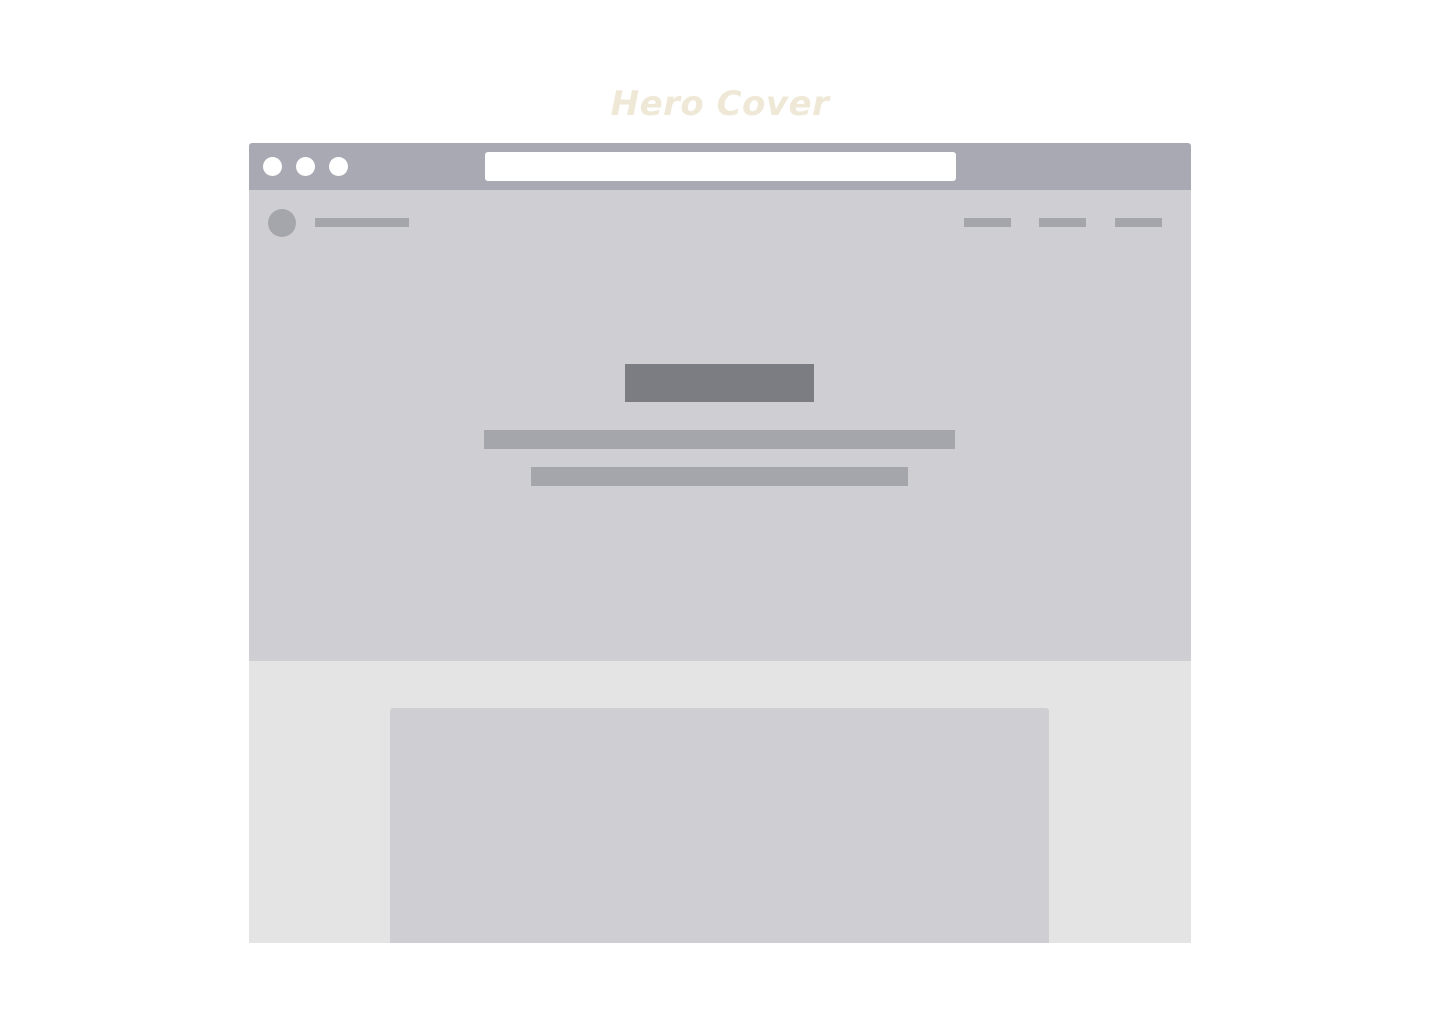 Image resolution: width=1440 pixels, height=1024 pixels. Describe the element at coordinates (305, 166) in the screenshot. I see `window-dot-minimize-icon` at that location.